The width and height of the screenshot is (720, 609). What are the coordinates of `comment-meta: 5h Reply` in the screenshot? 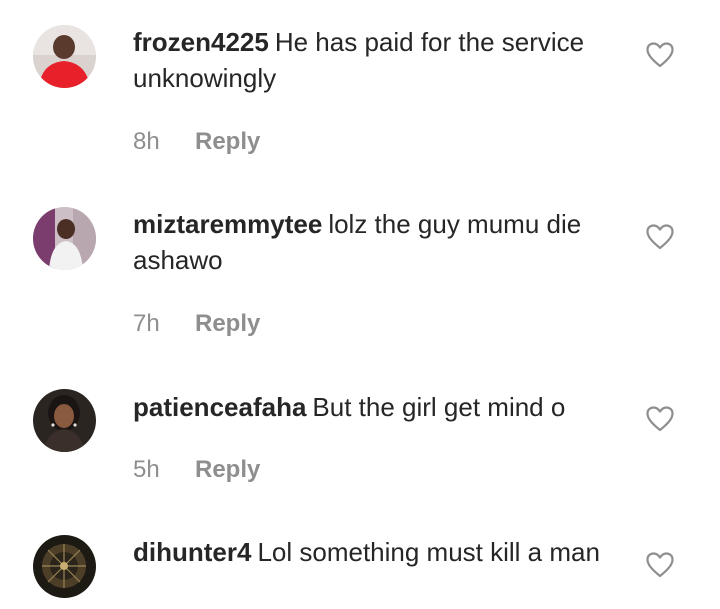 It's located at (196, 470).